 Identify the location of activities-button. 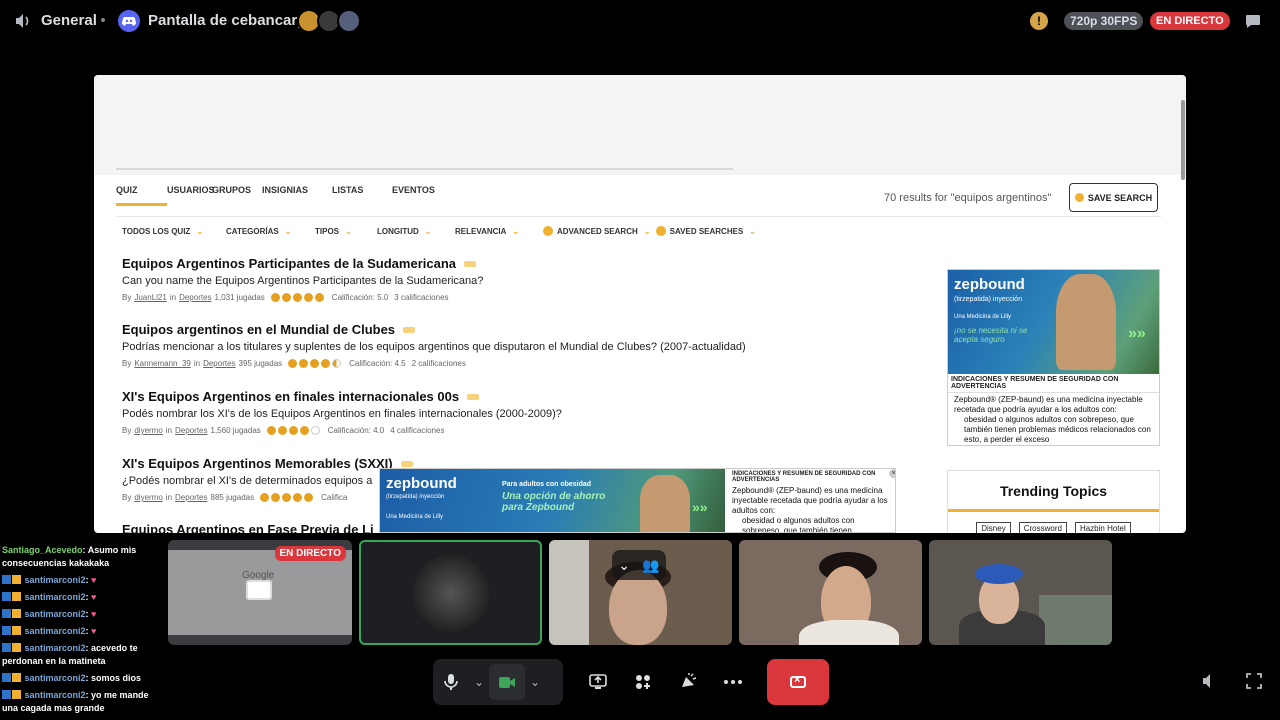
(643, 682).